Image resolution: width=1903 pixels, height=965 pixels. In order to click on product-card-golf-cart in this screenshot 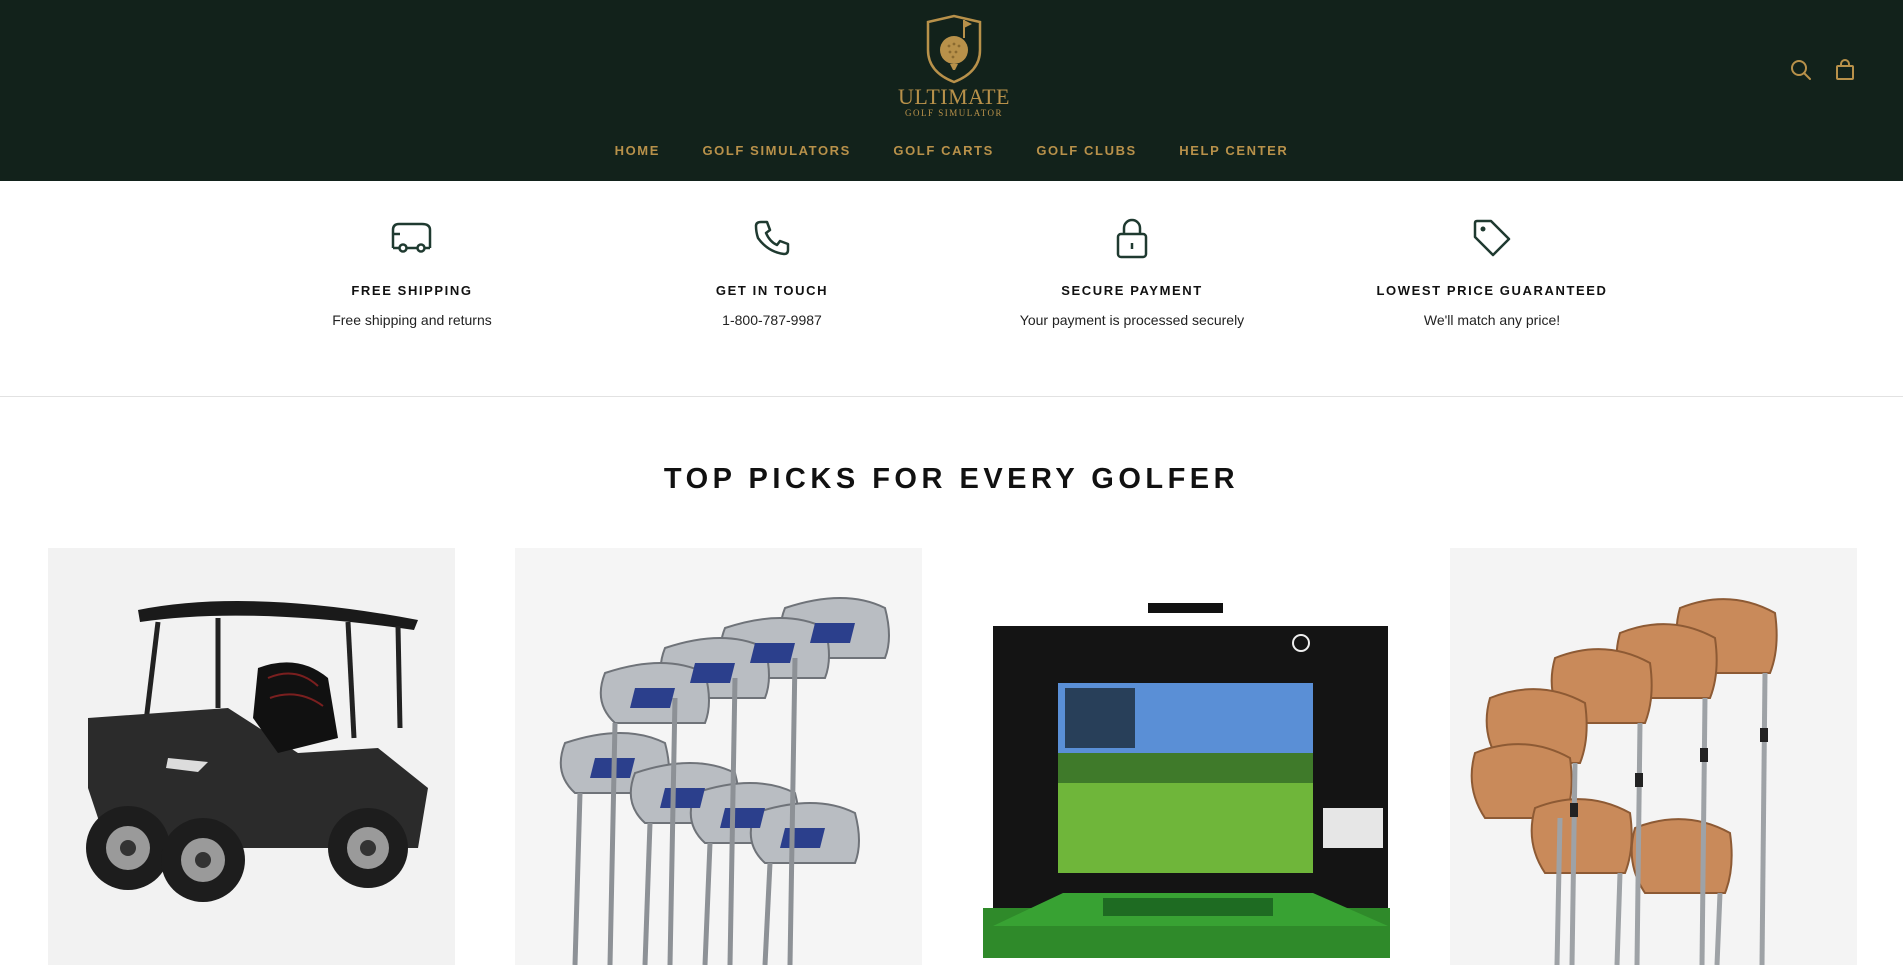, I will do `click(251, 756)`.